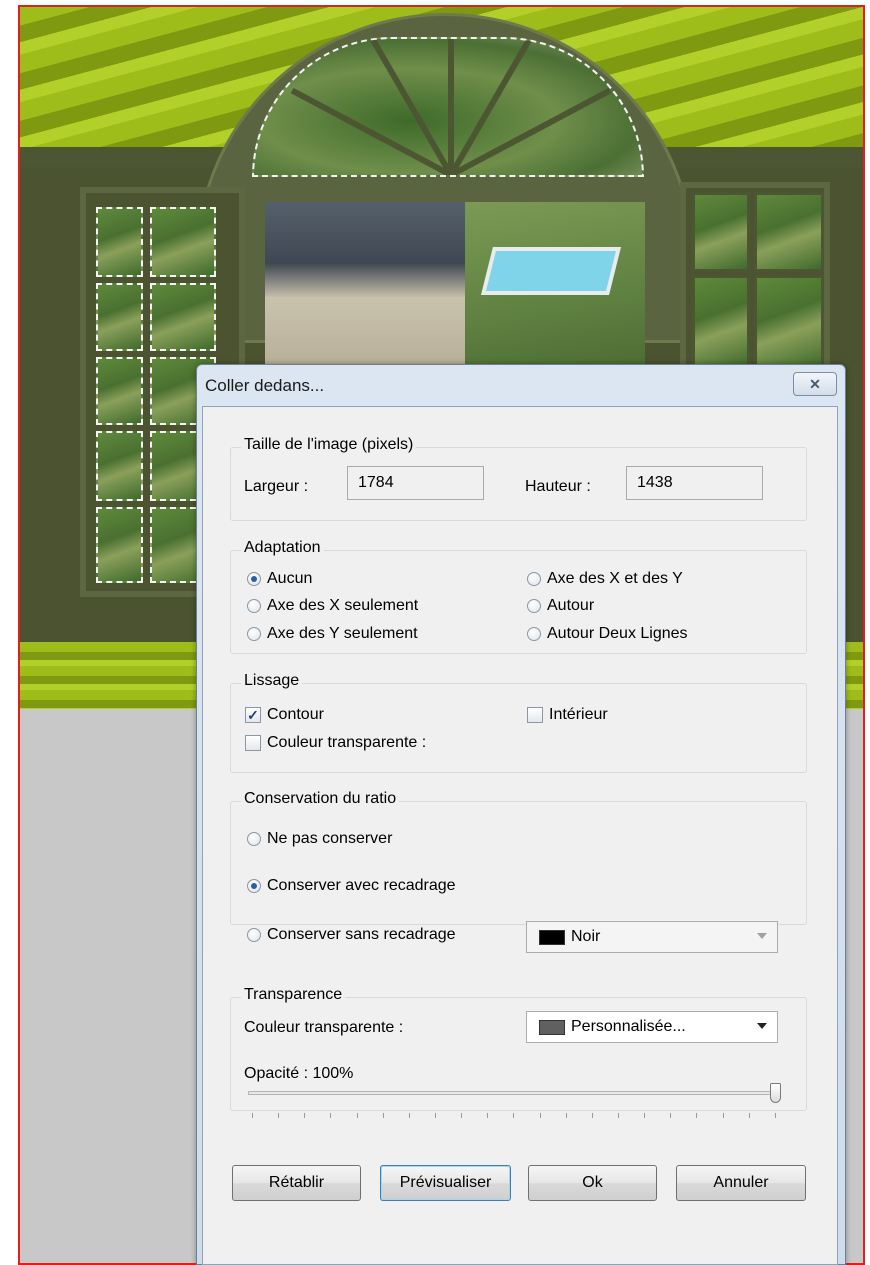 Image resolution: width=870 pixels, height=1265 pixels. What do you see at coordinates (293, 995) in the screenshot?
I see `transparence-legend: Transparence` at bounding box center [293, 995].